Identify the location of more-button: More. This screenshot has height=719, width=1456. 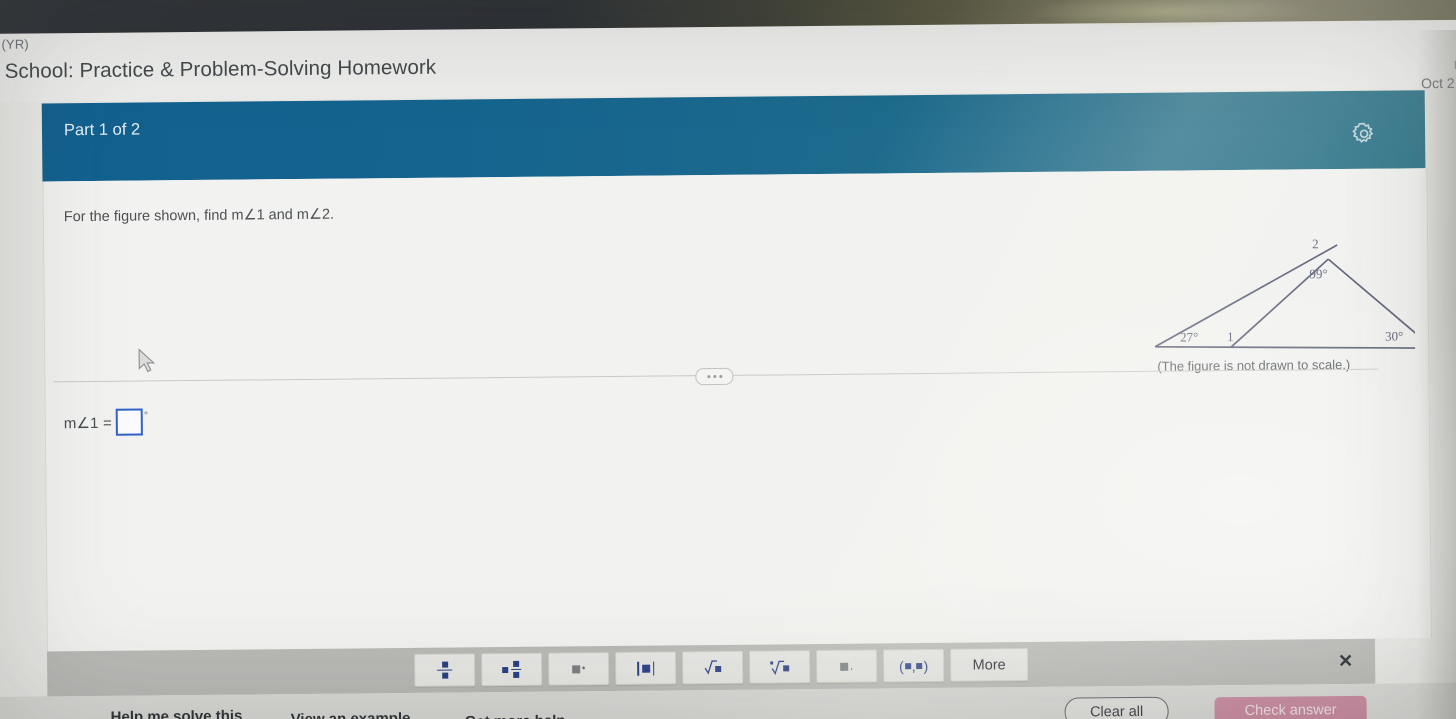
(989, 665).